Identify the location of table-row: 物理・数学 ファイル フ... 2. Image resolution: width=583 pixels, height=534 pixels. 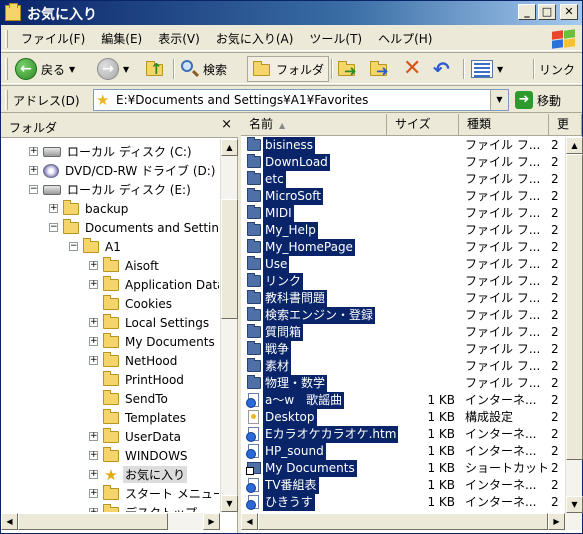
(403, 383).